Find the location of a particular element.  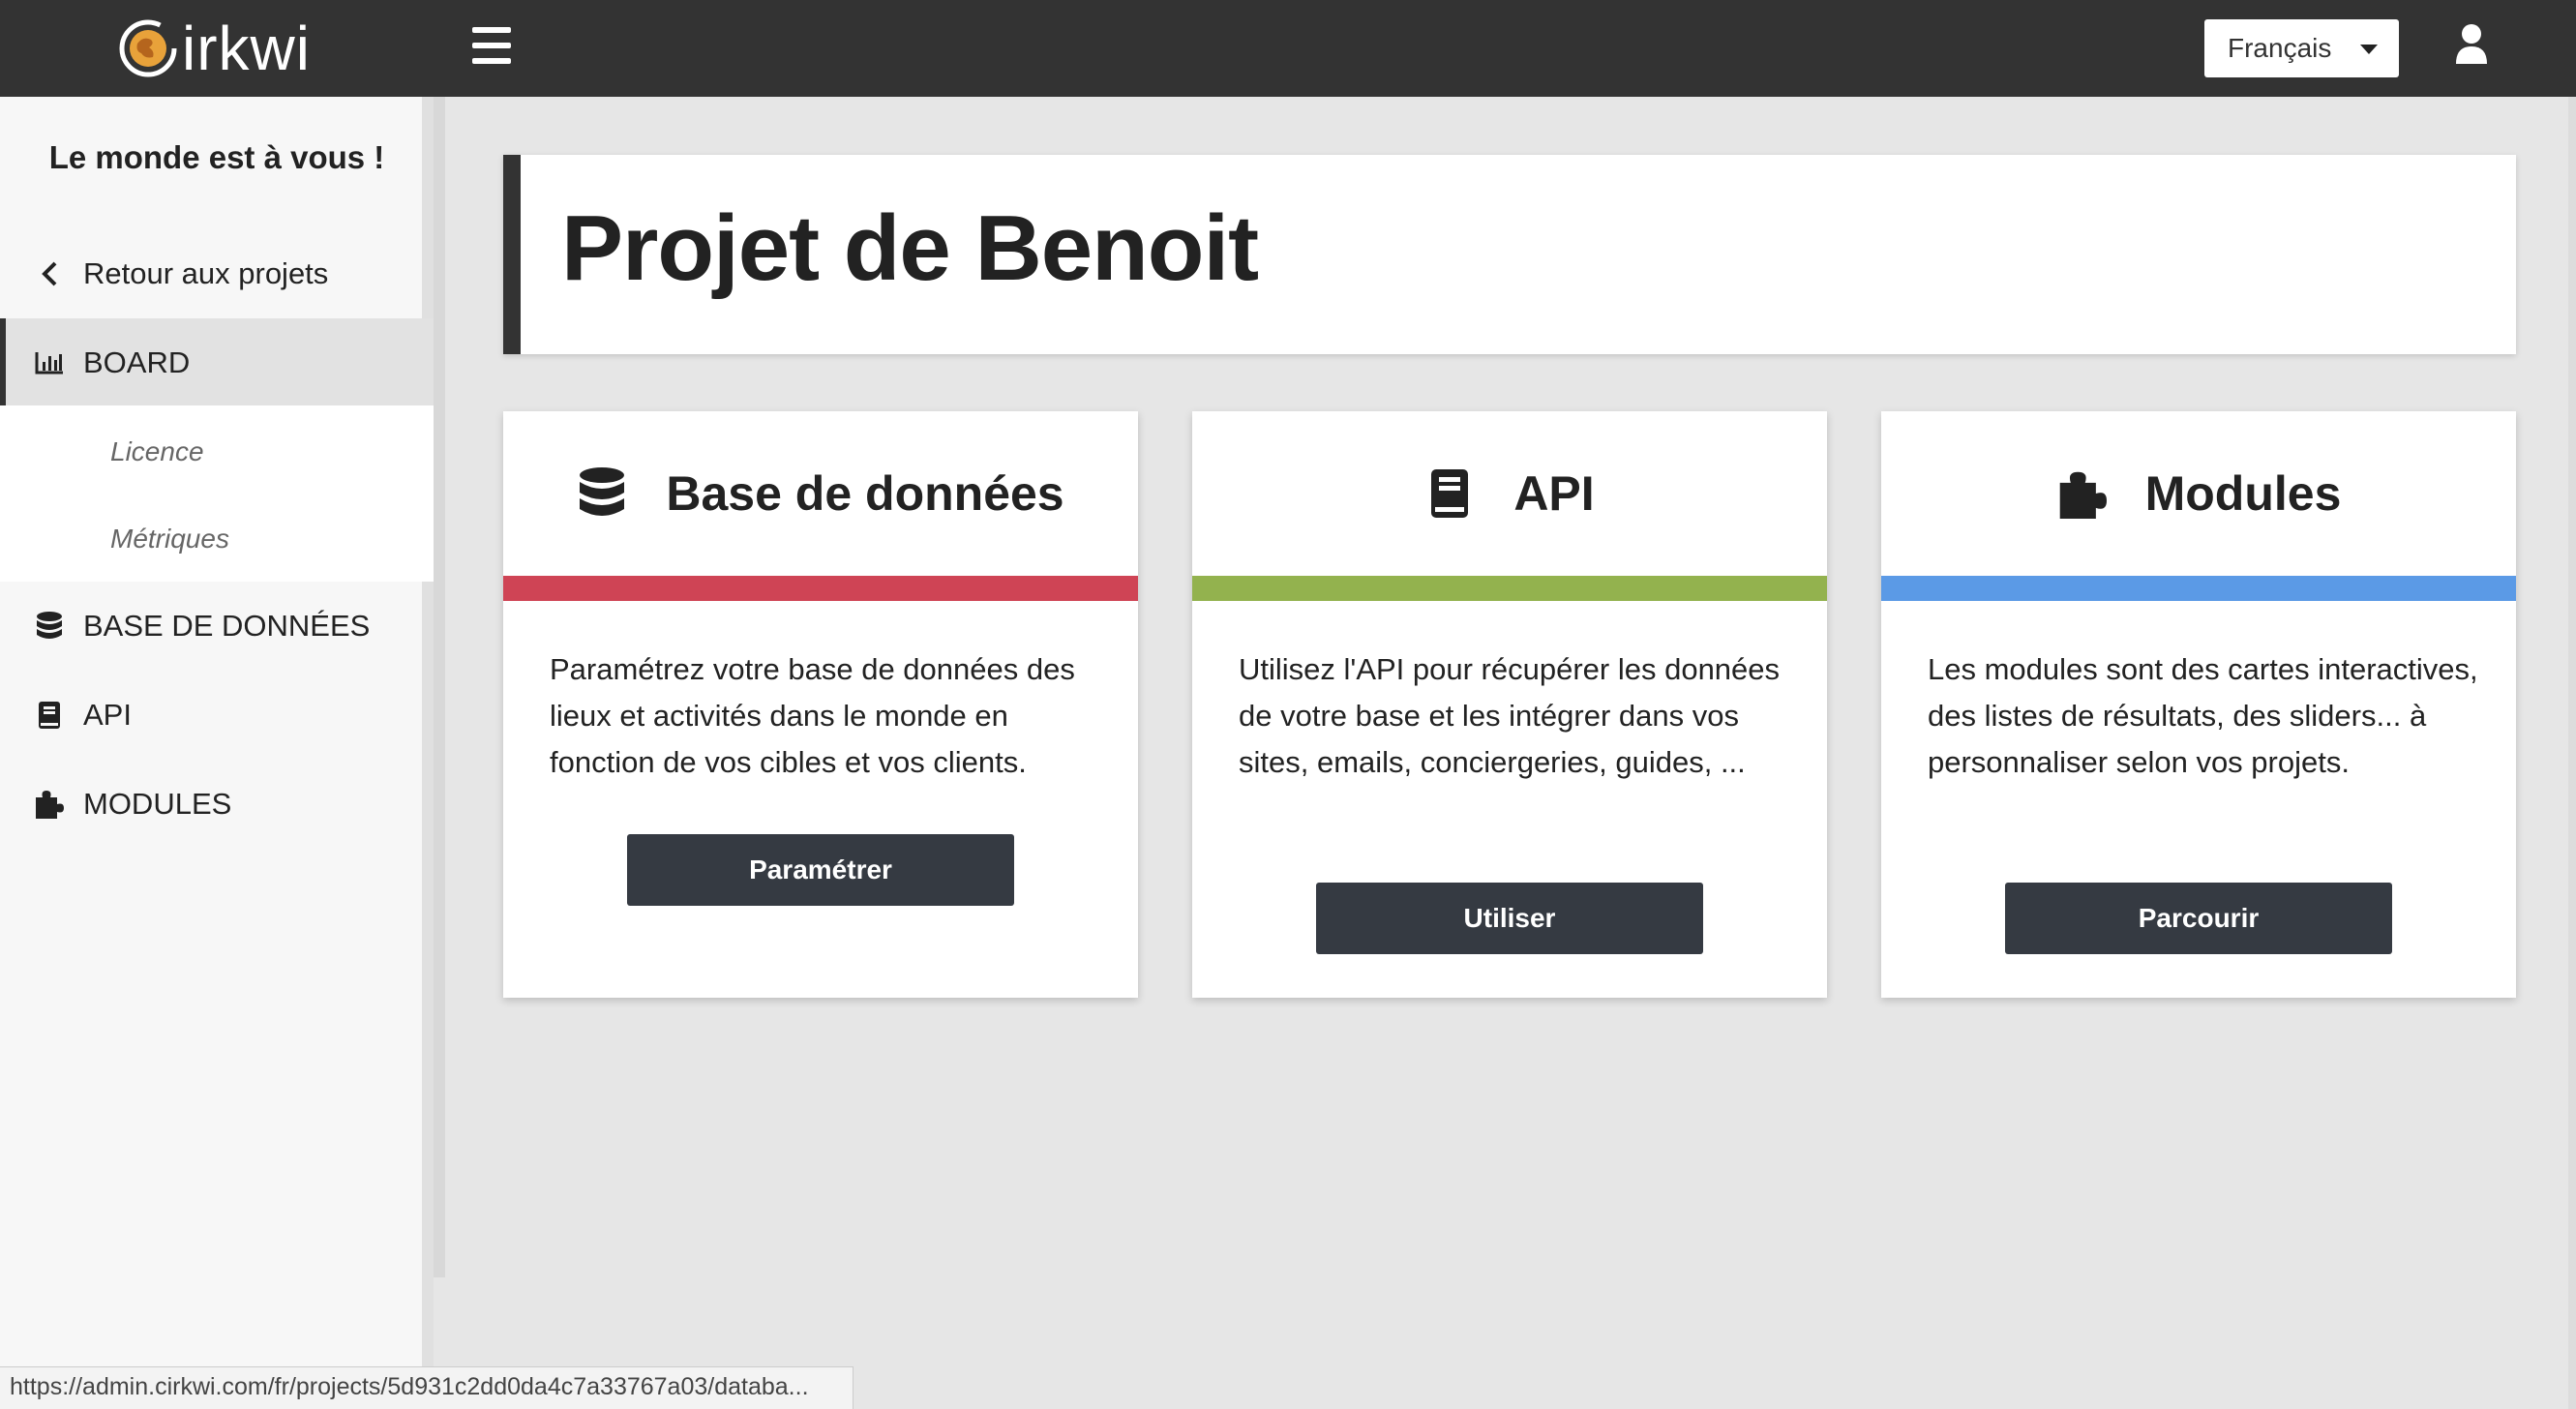

back-to-projects-link: Retour aux projets is located at coordinates (217, 273).